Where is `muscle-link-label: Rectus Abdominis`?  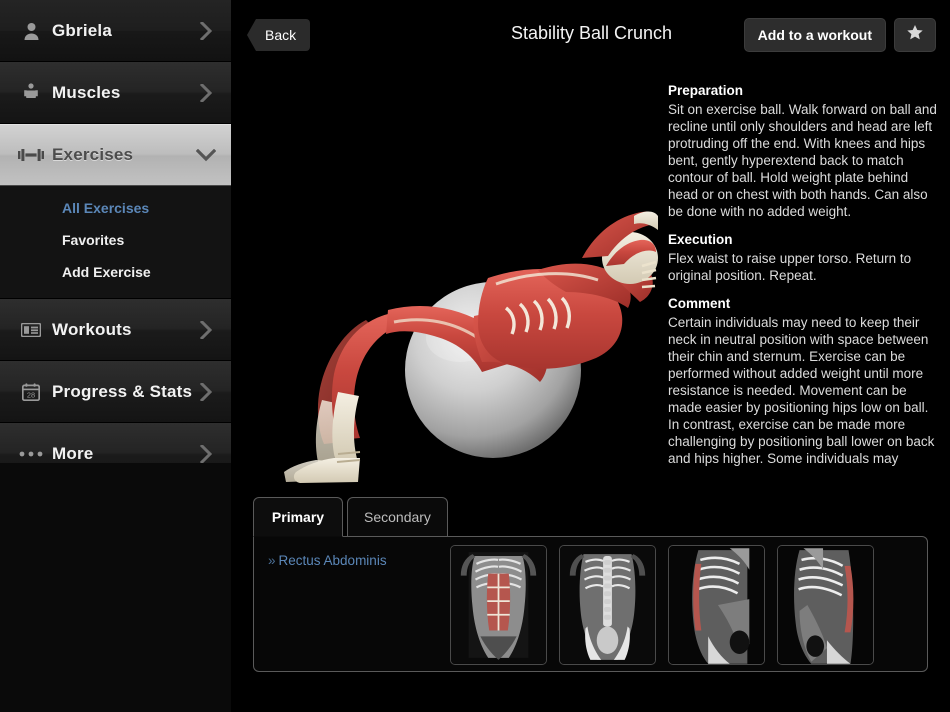 muscle-link-label: Rectus Abdominis is located at coordinates (332, 560).